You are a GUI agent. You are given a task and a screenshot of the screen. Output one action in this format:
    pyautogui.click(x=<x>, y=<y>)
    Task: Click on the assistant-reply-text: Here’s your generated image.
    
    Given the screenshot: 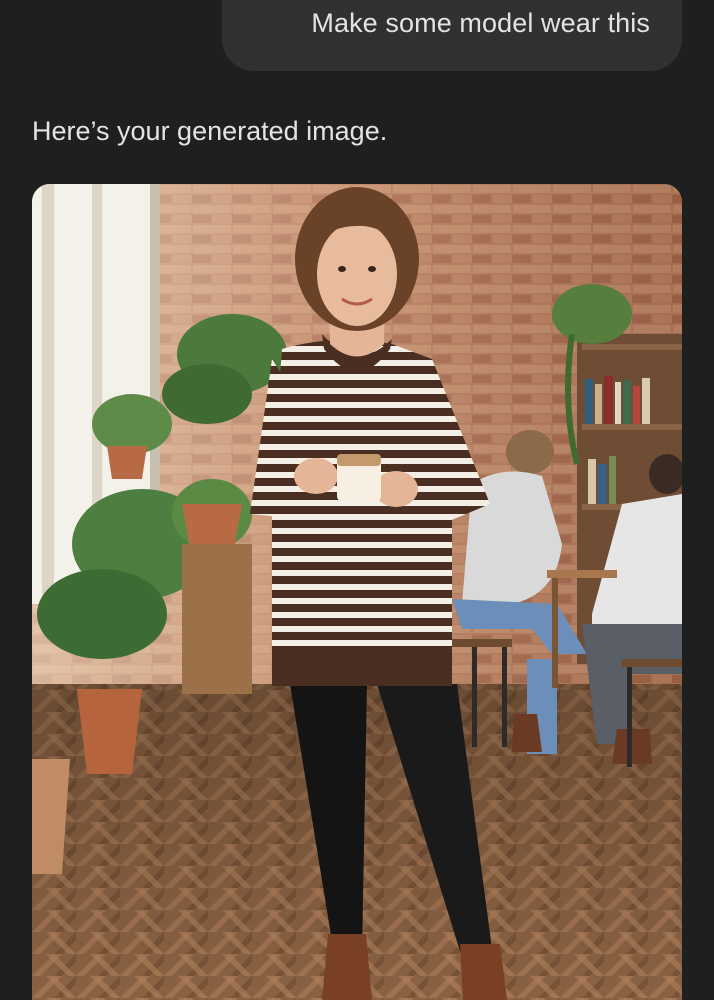 What is the action you would take?
    pyautogui.click(x=210, y=131)
    